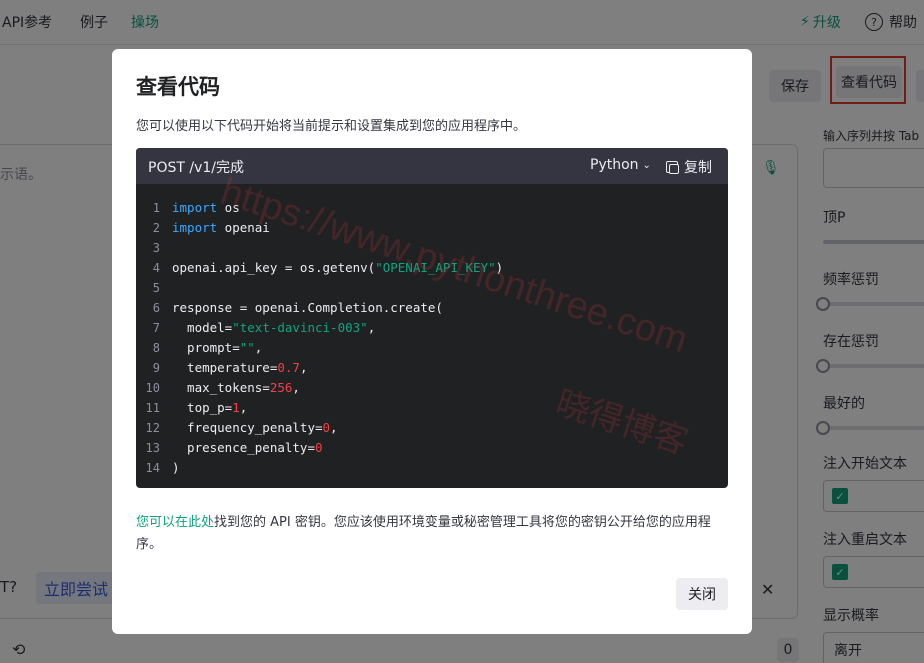 The width and height of the screenshot is (924, 663). What do you see at coordinates (432, 228) in the screenshot?
I see `code-line: 2 import openai` at bounding box center [432, 228].